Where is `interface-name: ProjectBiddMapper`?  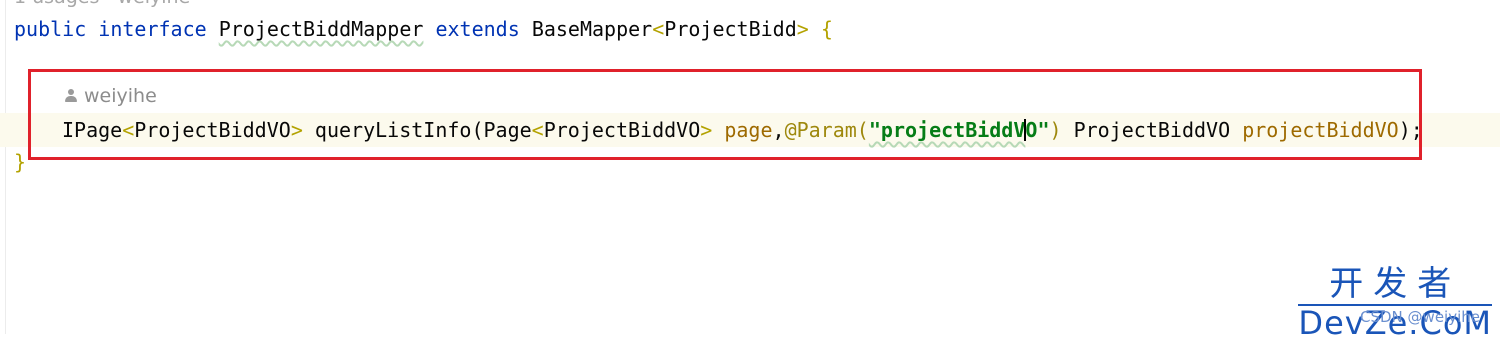 interface-name: ProjectBiddMapper is located at coordinates (321, 29).